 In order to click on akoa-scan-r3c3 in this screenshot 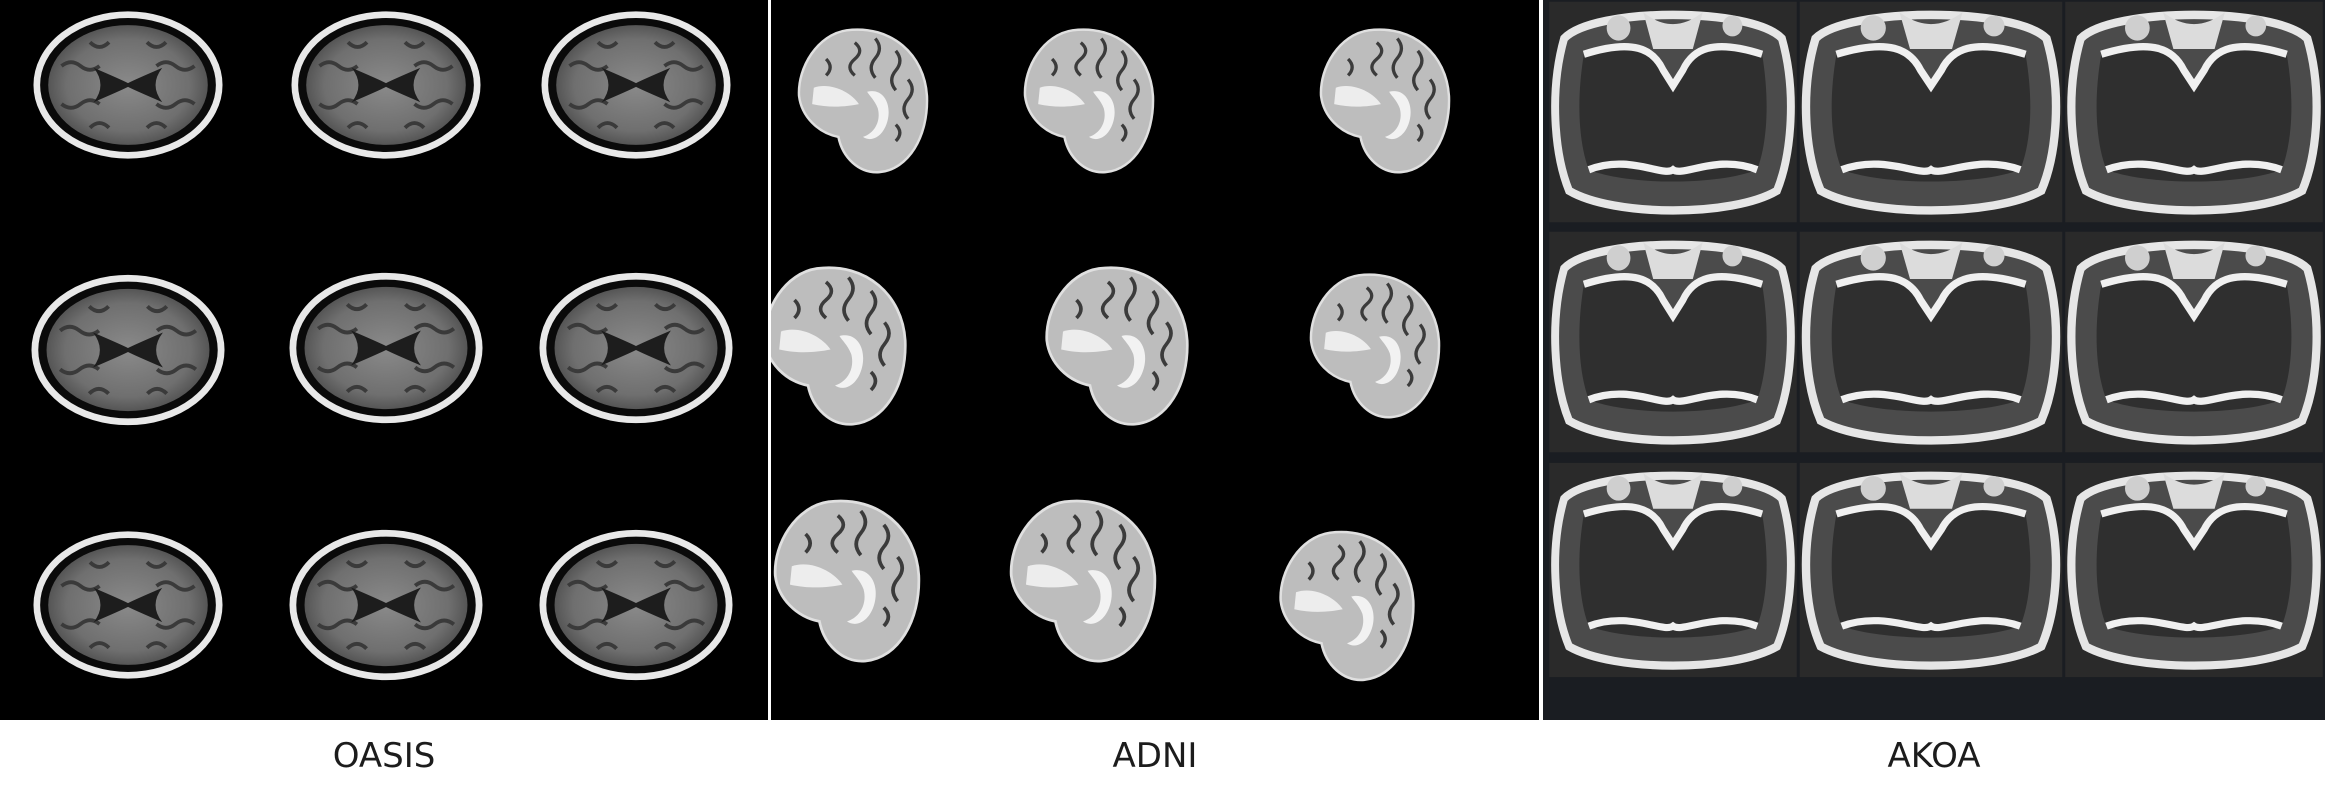, I will do `click(2194, 570)`.